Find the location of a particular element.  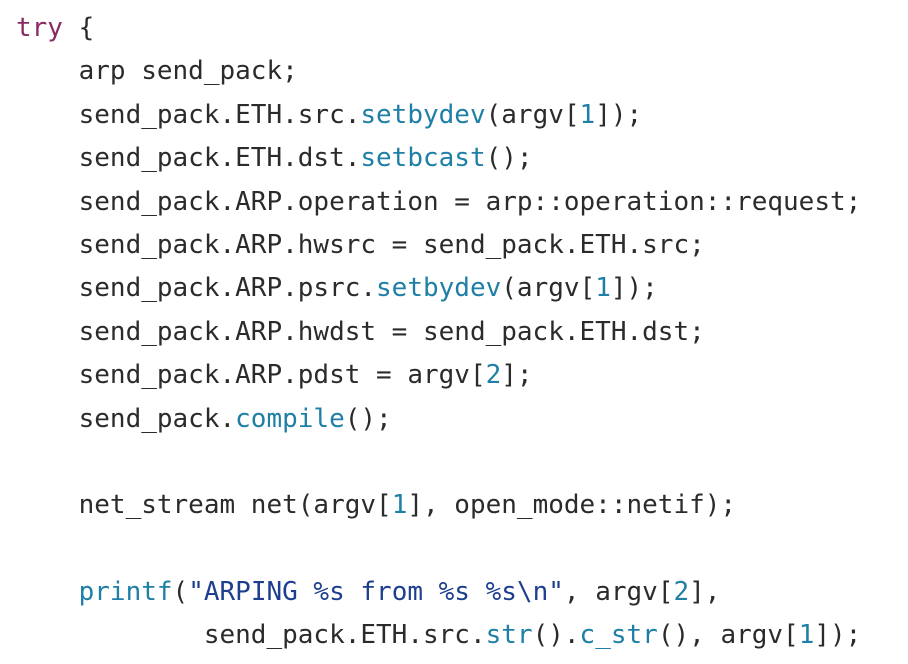

code-token: send_pack. is located at coordinates (126, 418).